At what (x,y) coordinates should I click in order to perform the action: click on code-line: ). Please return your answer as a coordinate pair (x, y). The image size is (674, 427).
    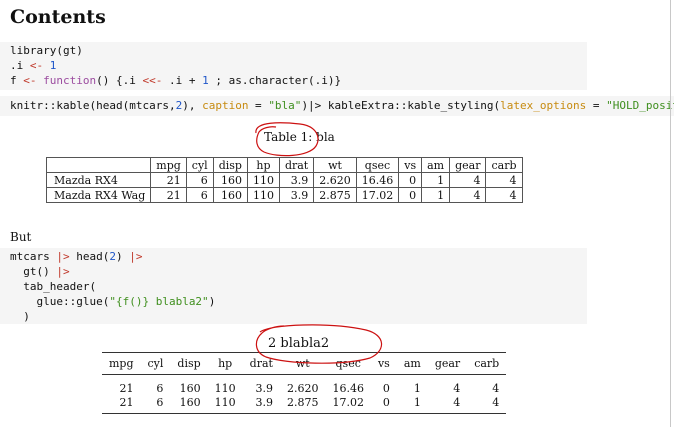
    Looking at the image, I should click on (20, 316).